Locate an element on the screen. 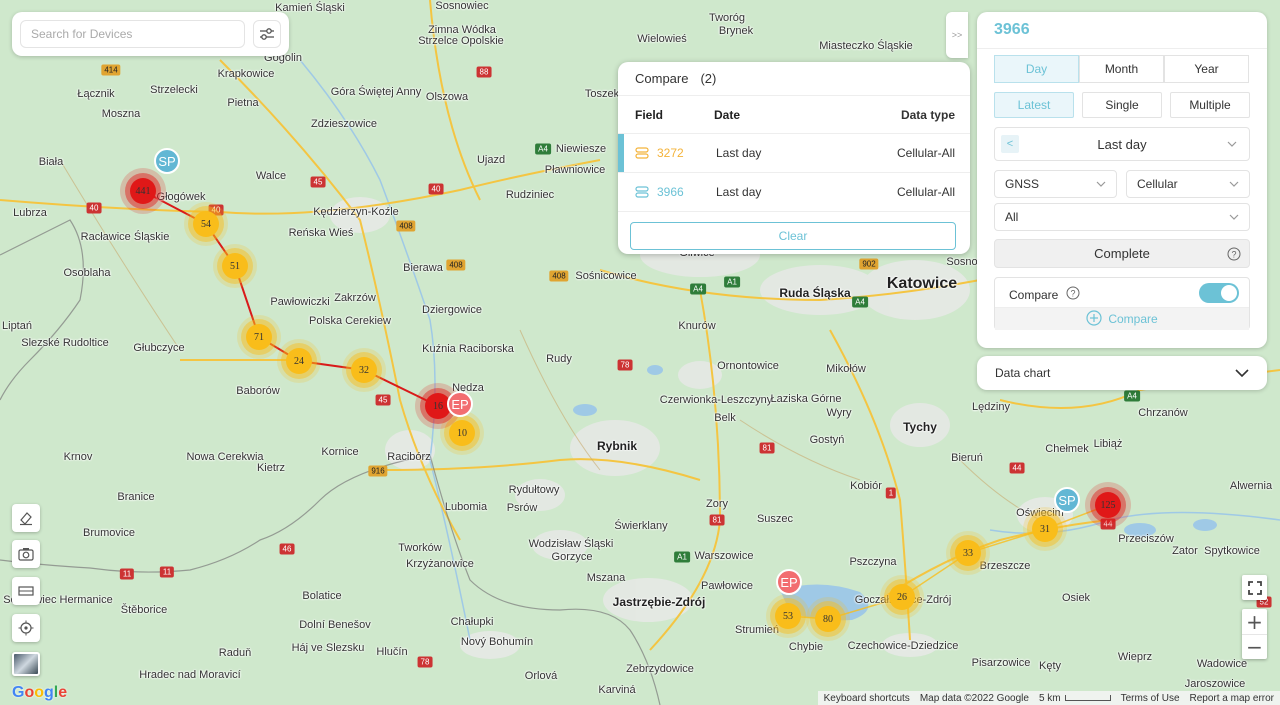 Image resolution: width=1280 pixels, height=705 pixels. map-type-thumbnail is located at coordinates (26, 664).